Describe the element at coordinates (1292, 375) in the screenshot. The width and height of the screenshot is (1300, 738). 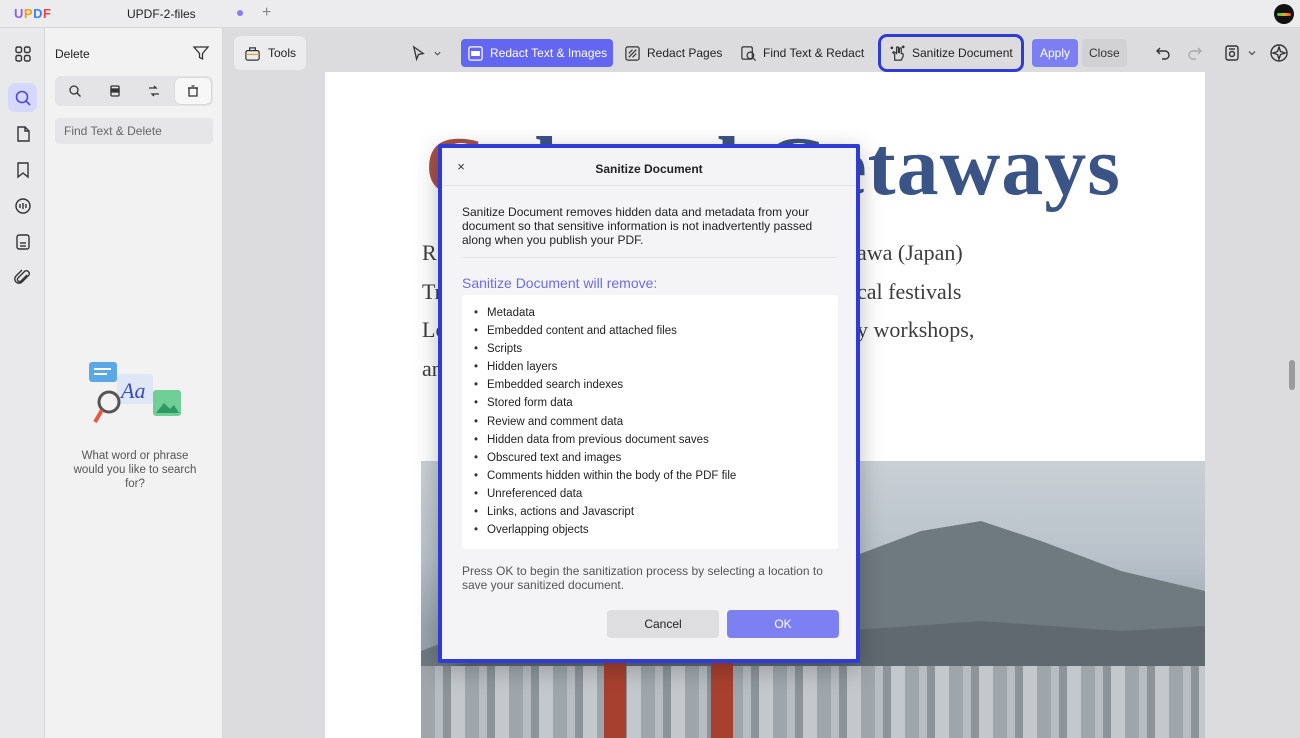
I see `vertical-scrollbar` at that location.